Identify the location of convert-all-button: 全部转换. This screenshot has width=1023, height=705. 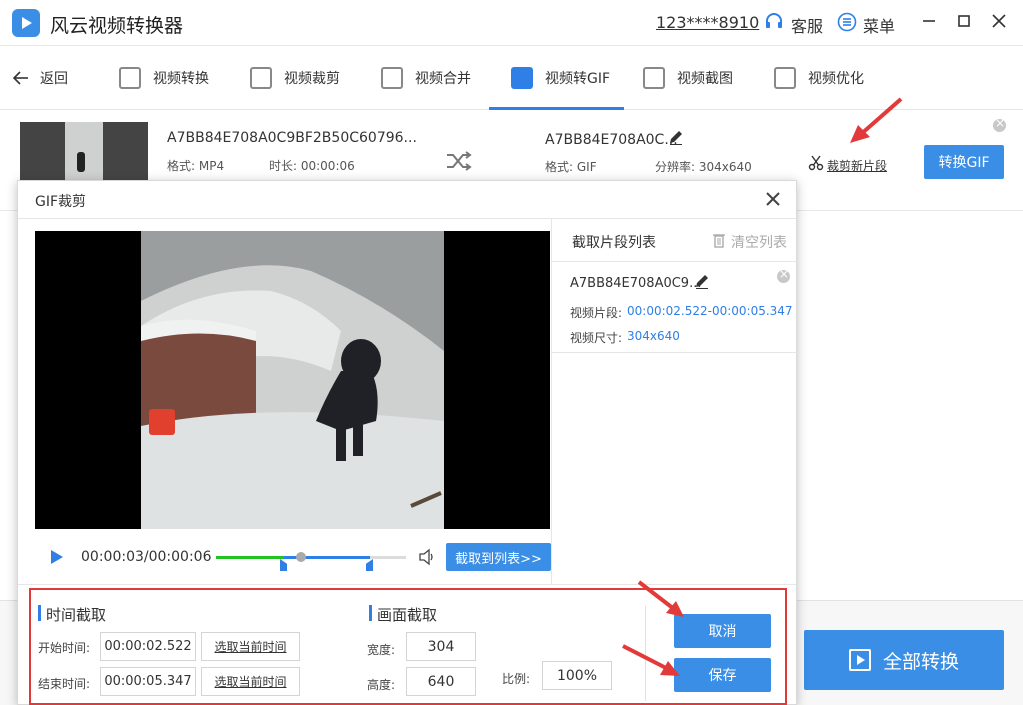
(904, 660).